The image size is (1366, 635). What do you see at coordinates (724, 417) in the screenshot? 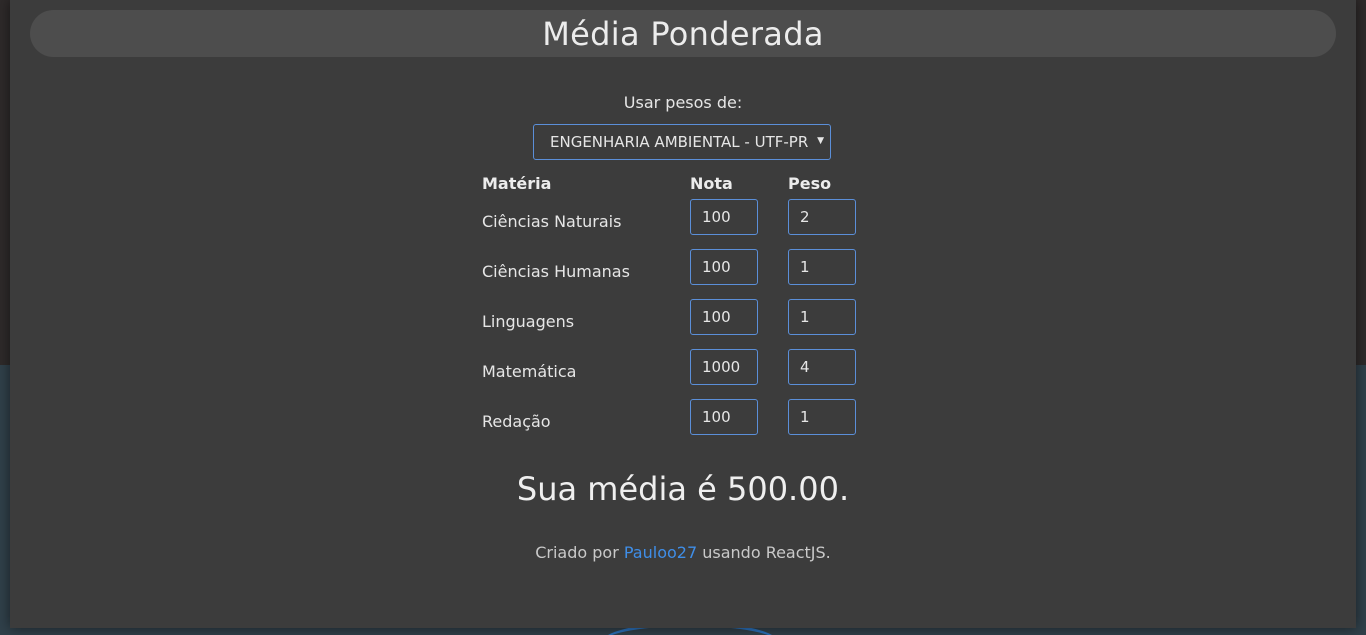
I see `grade-input-redacao: 100` at bounding box center [724, 417].